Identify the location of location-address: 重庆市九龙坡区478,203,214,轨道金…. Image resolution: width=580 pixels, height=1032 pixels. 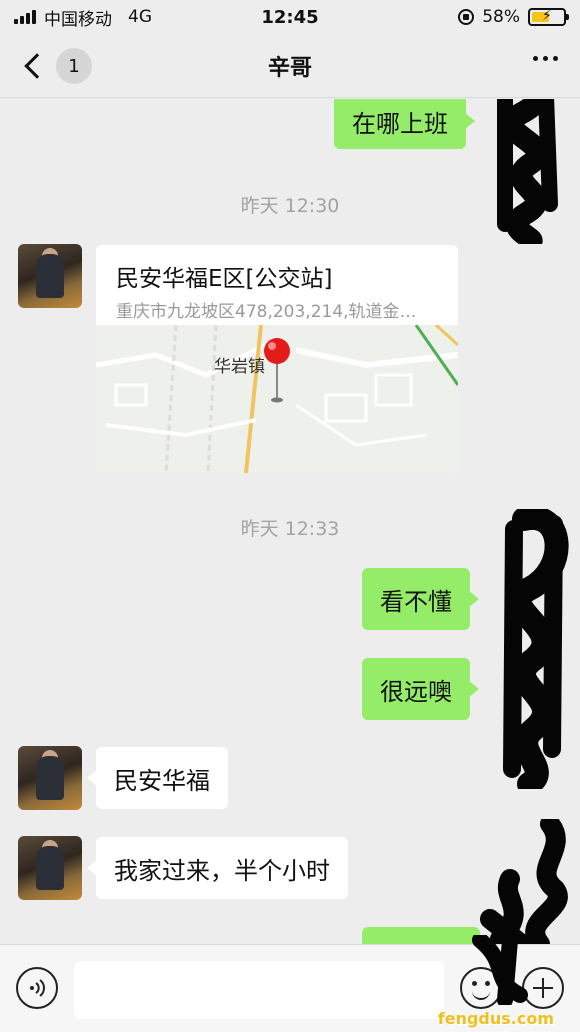
(266, 312).